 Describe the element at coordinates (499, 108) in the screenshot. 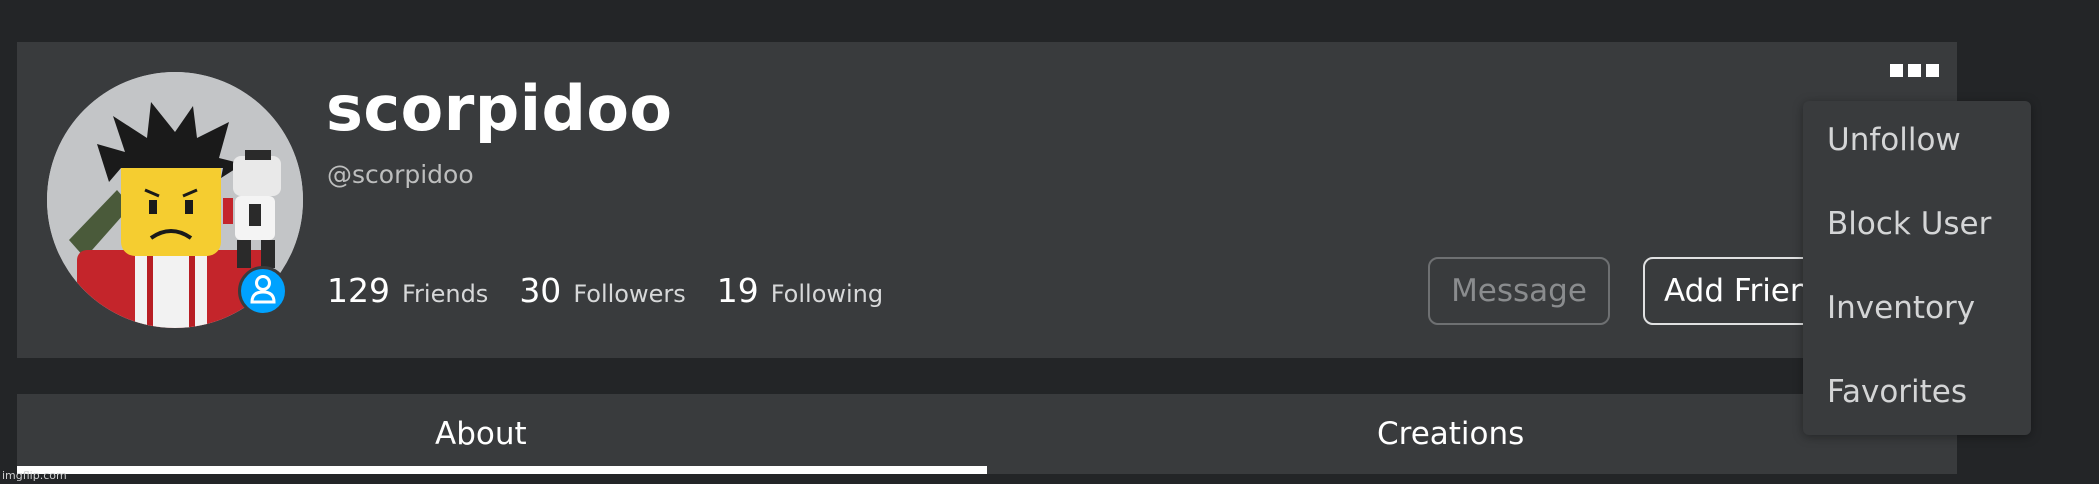

I see `display-name: scorpidoo` at that location.